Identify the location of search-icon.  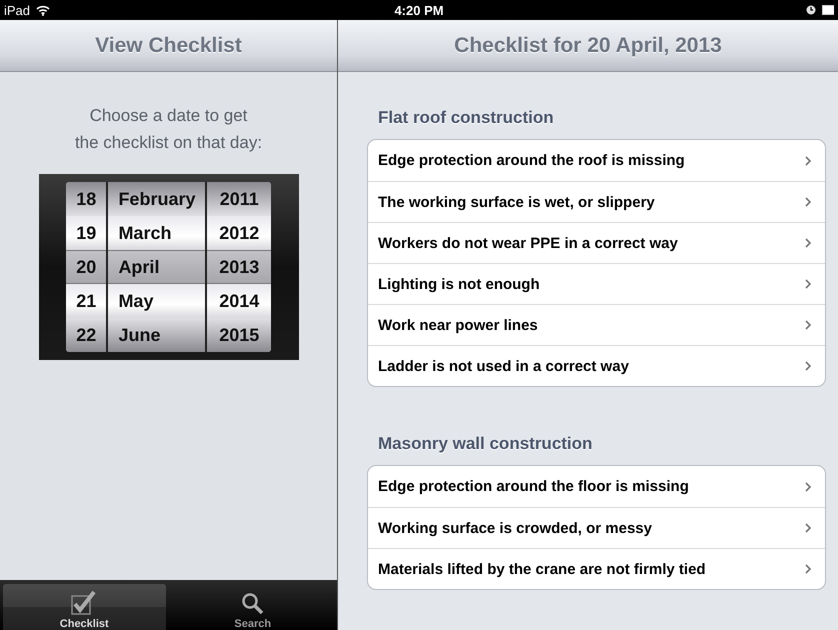
(253, 604).